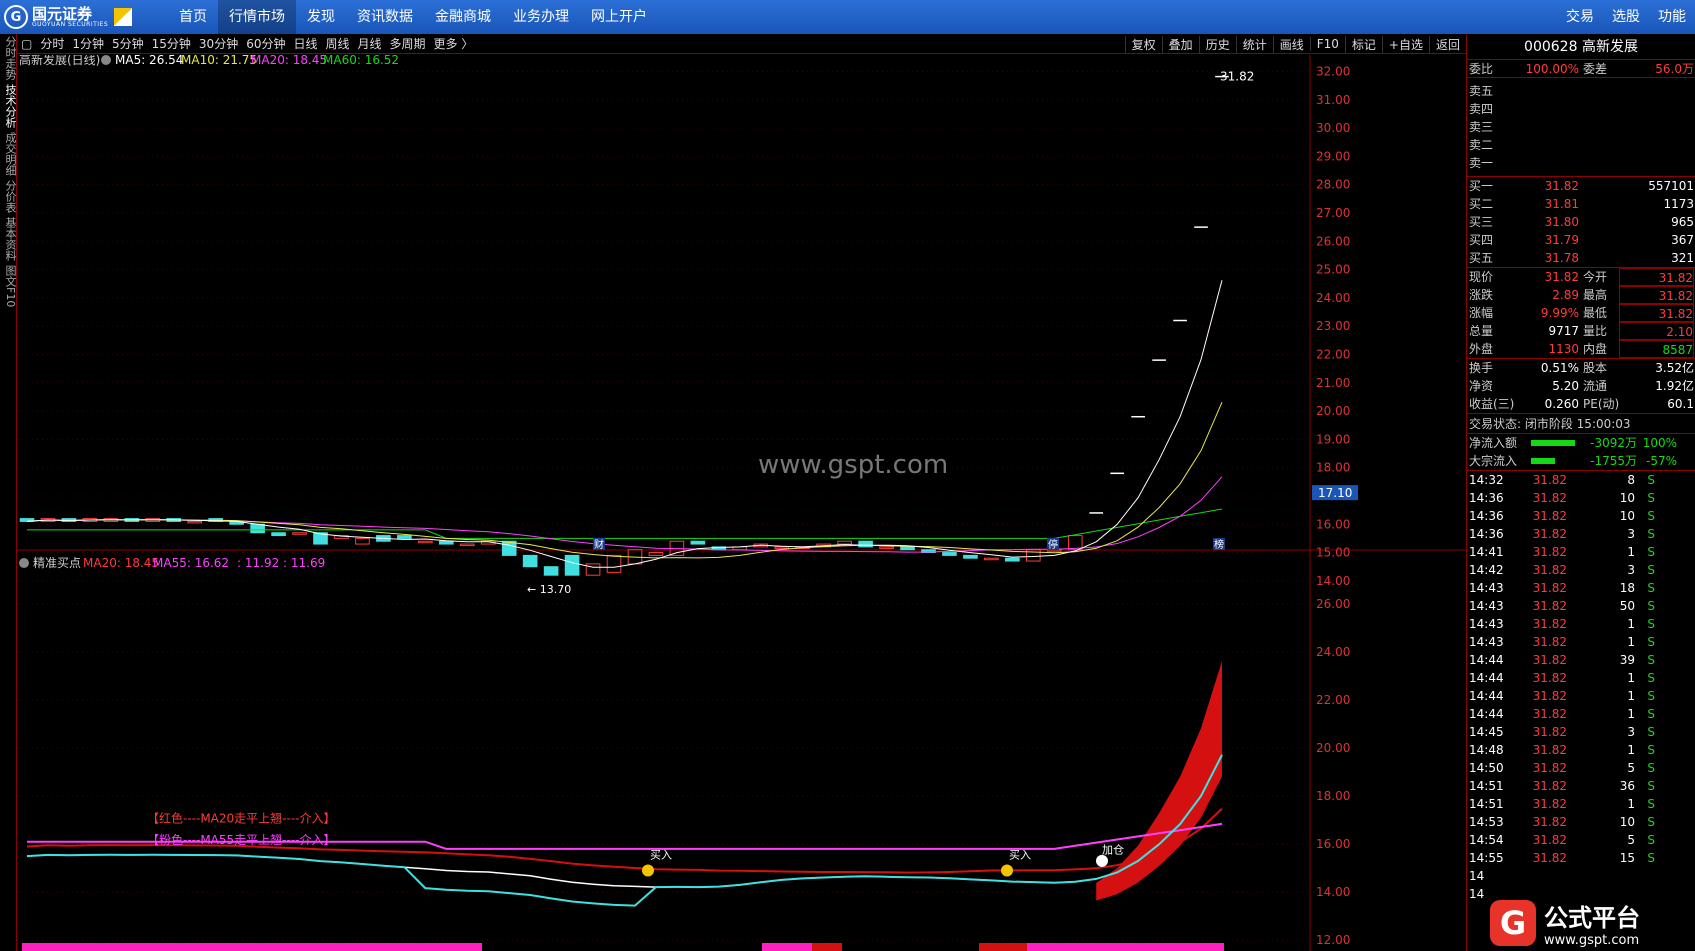 The height and width of the screenshot is (951, 1695). Describe the element at coordinates (1562, 624) in the screenshot. I see `tick-row: 14:43 31.82 1 S` at that location.